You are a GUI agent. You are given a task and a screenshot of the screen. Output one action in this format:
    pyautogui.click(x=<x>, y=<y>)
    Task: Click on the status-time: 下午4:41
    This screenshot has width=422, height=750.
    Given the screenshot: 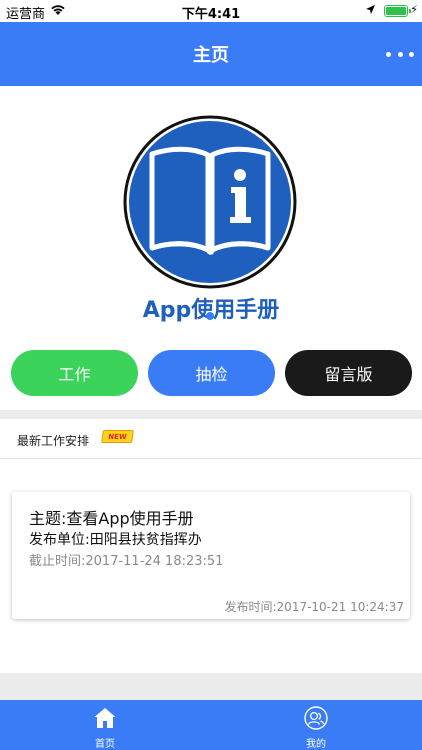 What is the action you would take?
    pyautogui.click(x=211, y=14)
    